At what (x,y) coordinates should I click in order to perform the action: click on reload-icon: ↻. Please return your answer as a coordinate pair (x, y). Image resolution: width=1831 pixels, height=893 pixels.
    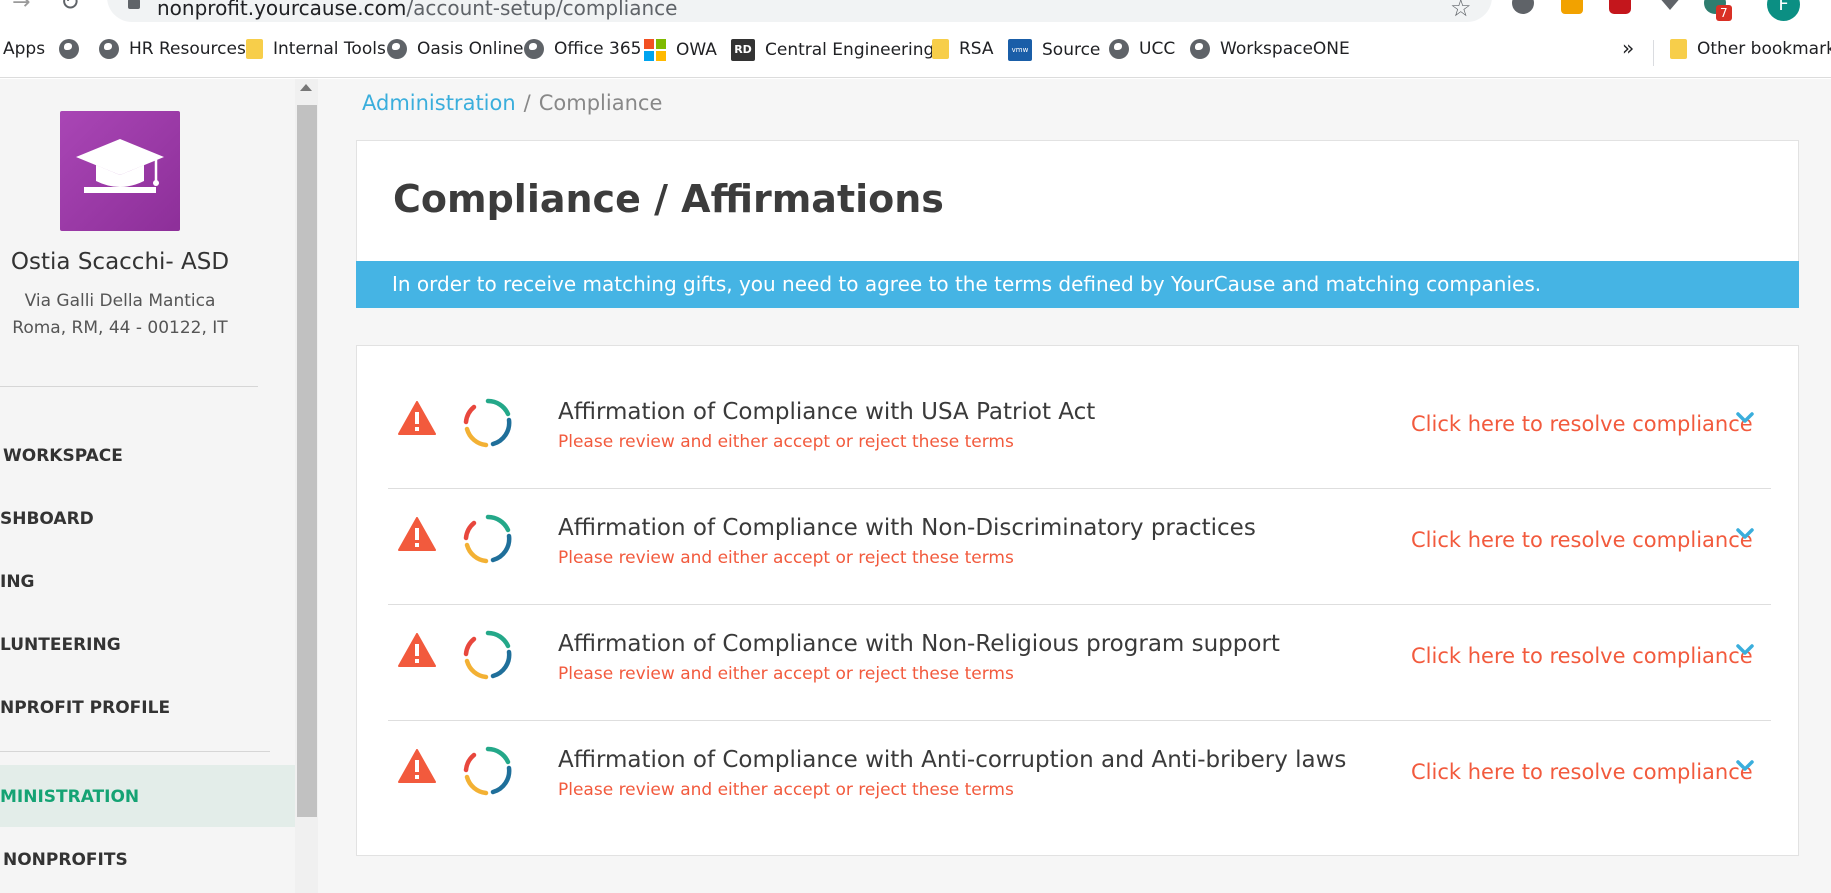
    Looking at the image, I should click on (70, 8).